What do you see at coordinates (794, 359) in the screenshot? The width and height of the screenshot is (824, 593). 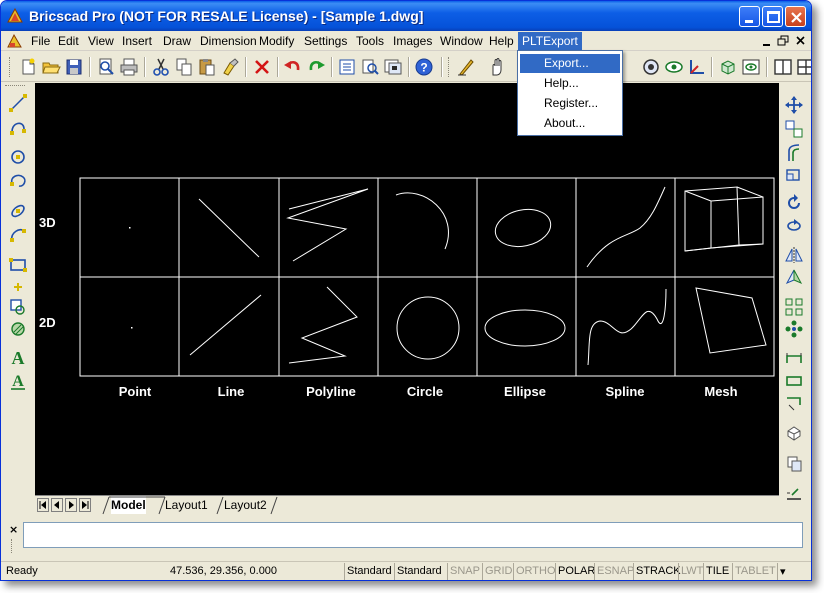 I see `stretch-tool-icon` at bounding box center [794, 359].